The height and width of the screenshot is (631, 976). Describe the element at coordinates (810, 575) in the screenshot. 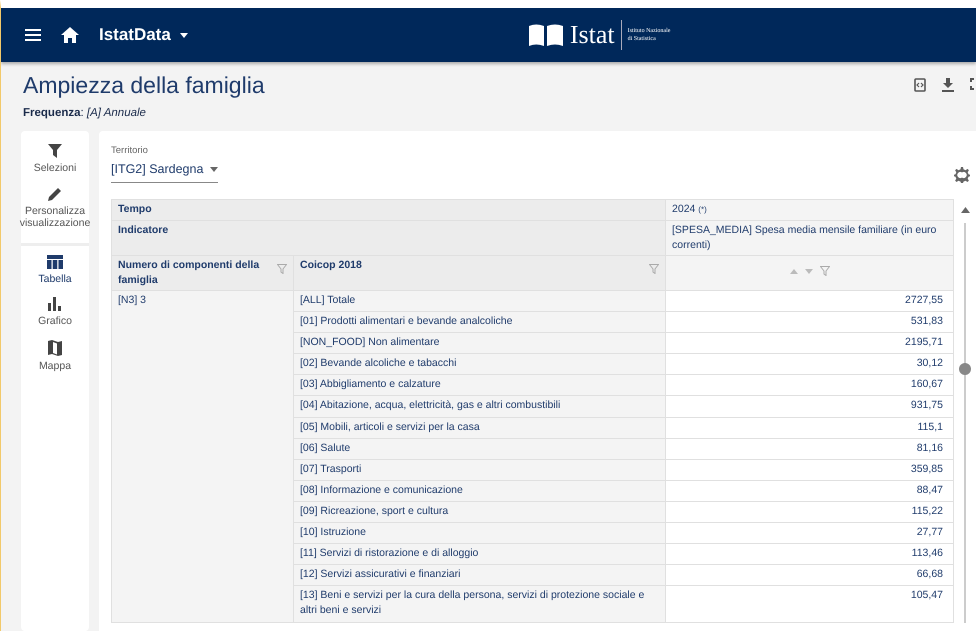

I see `value-cell: 66,68` at that location.